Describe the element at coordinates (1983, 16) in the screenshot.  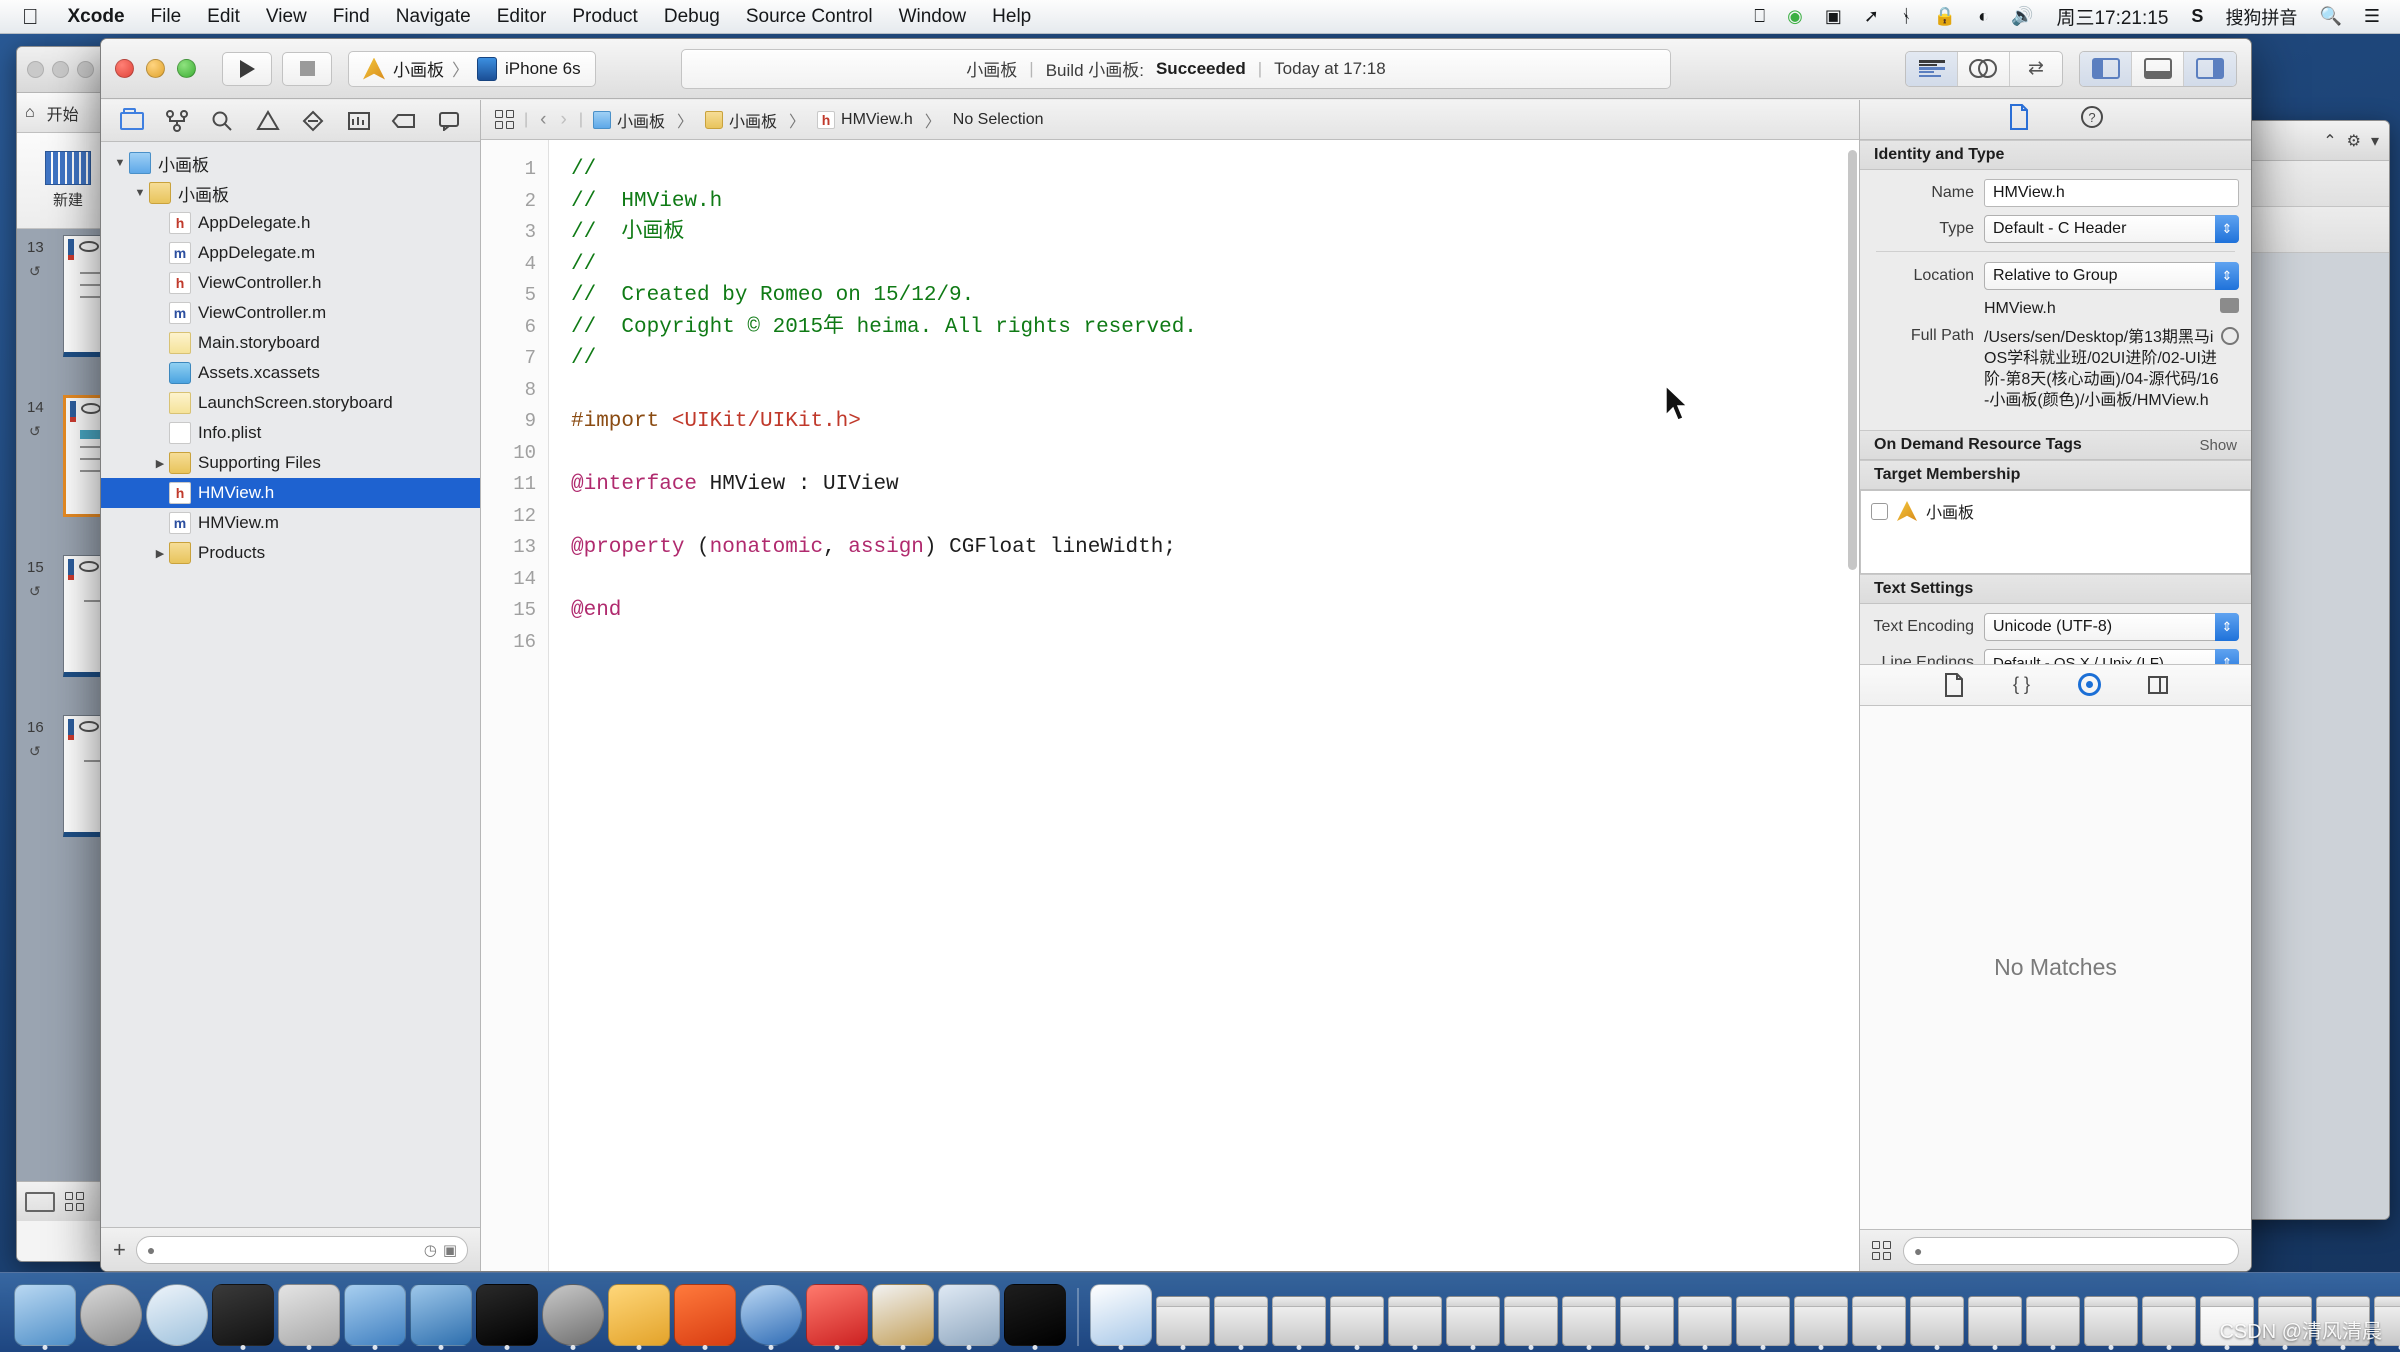
I see `wifi-icon: ◐` at that location.